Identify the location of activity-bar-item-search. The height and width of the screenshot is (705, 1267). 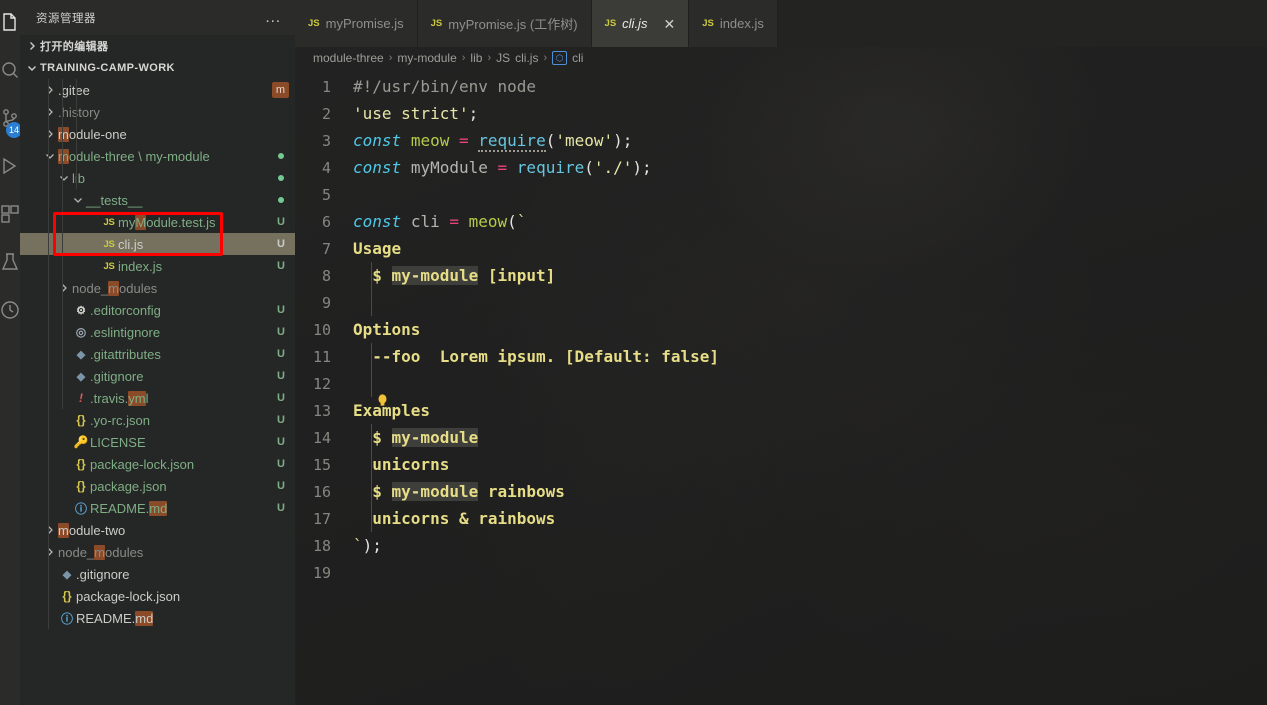
(10, 72).